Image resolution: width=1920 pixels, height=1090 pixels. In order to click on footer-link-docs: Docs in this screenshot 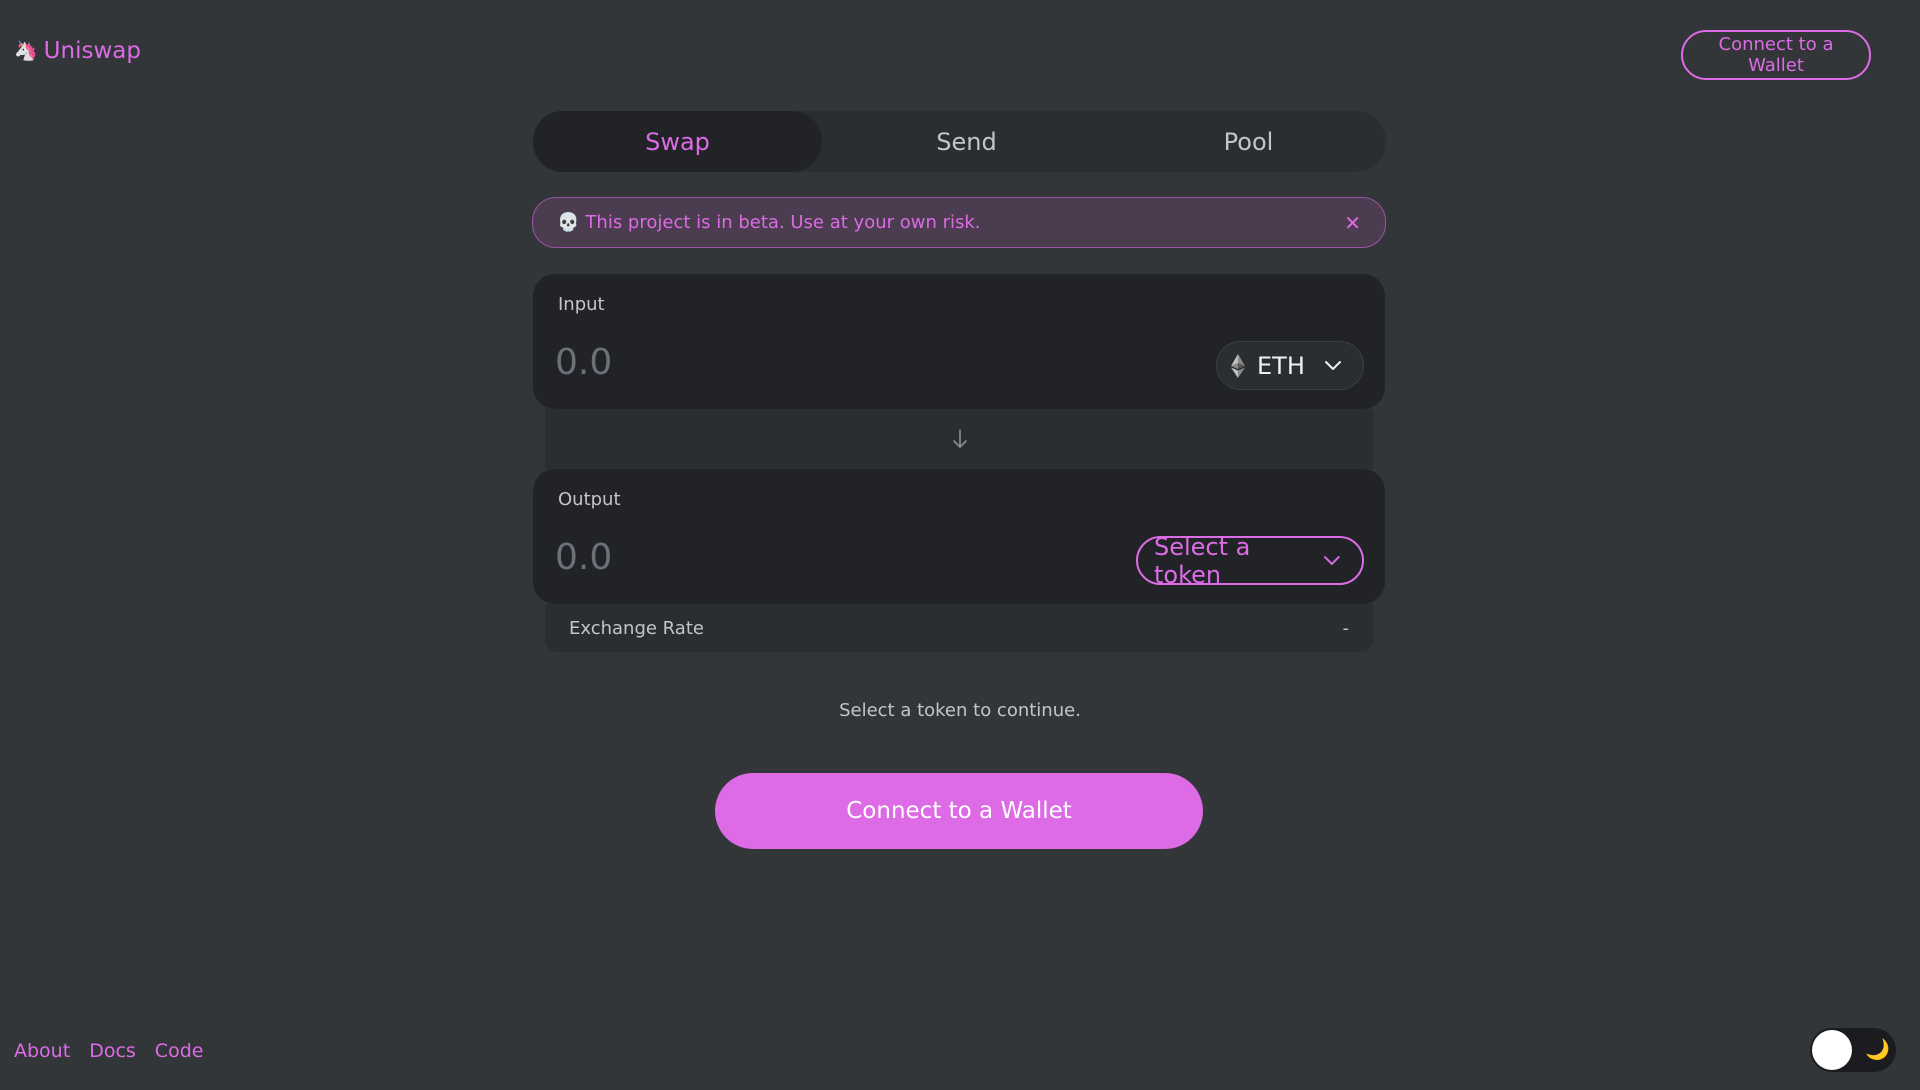, I will do `click(112, 1051)`.